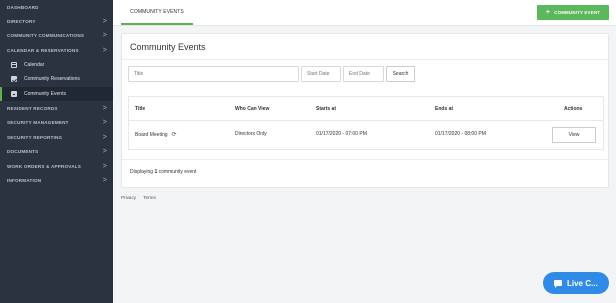  What do you see at coordinates (141, 197) in the screenshot?
I see `footer: Privacy Terms` at bounding box center [141, 197].